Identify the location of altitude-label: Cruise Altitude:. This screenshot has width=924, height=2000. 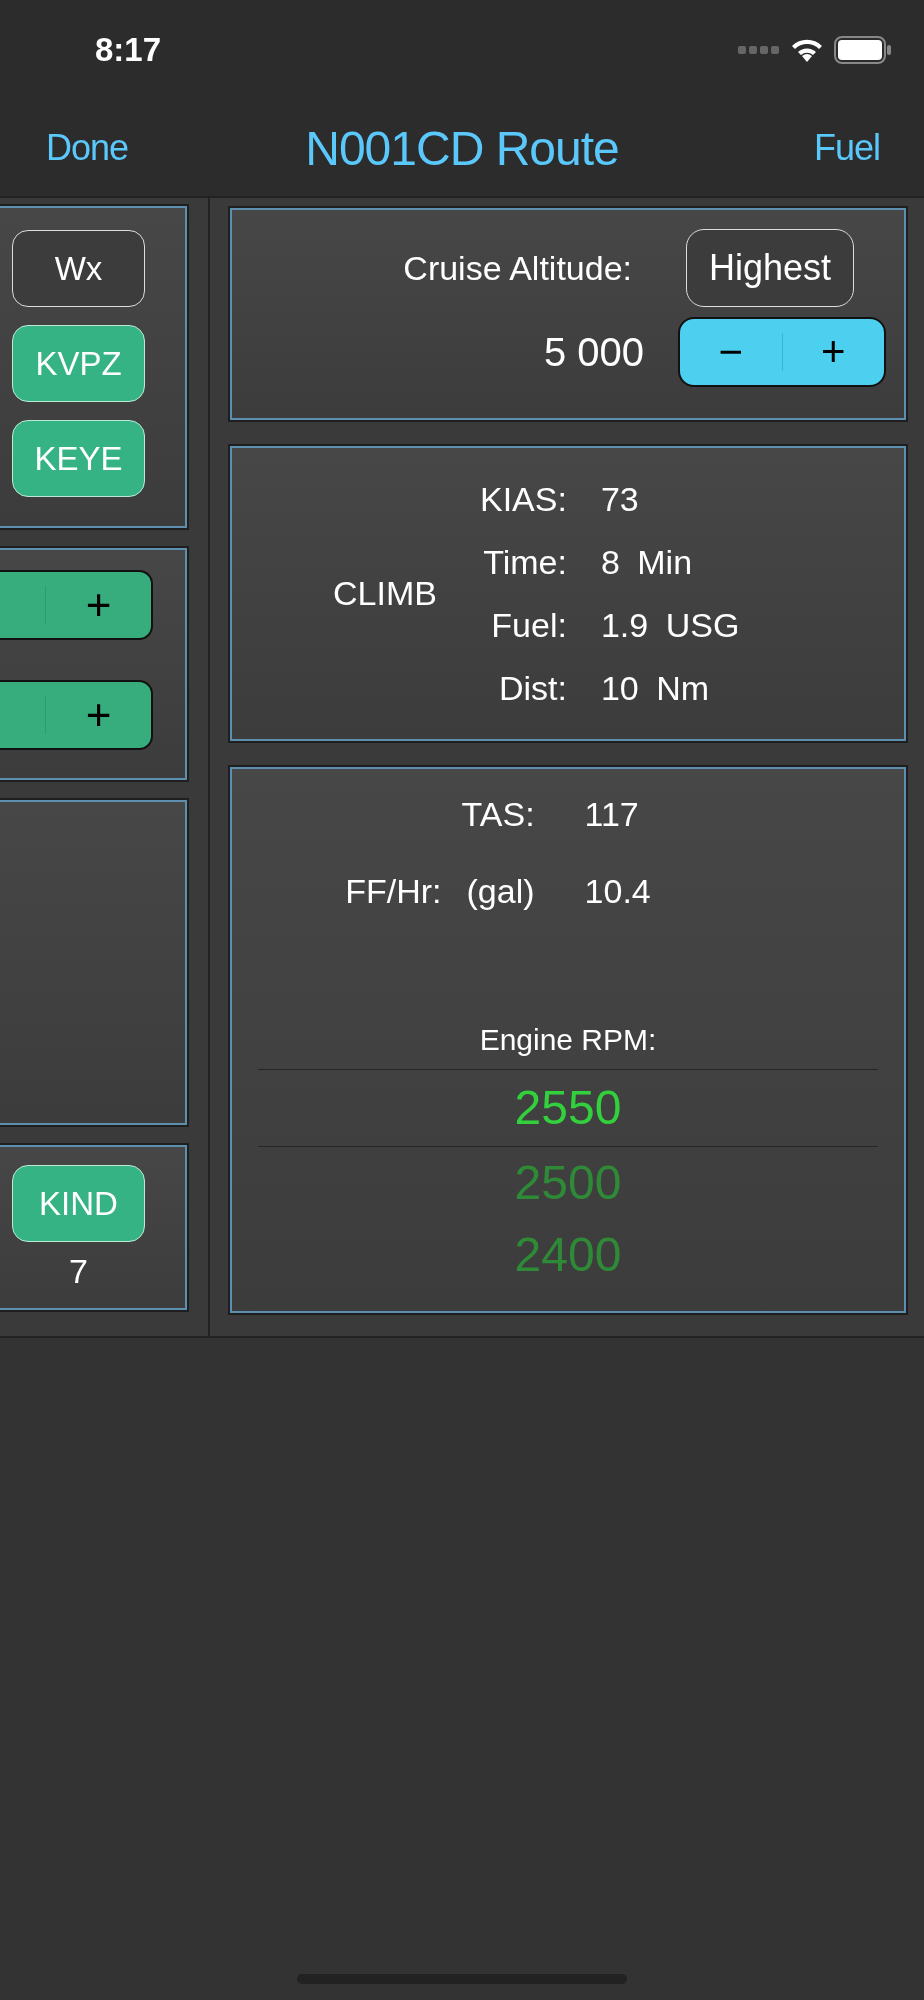
(517, 268).